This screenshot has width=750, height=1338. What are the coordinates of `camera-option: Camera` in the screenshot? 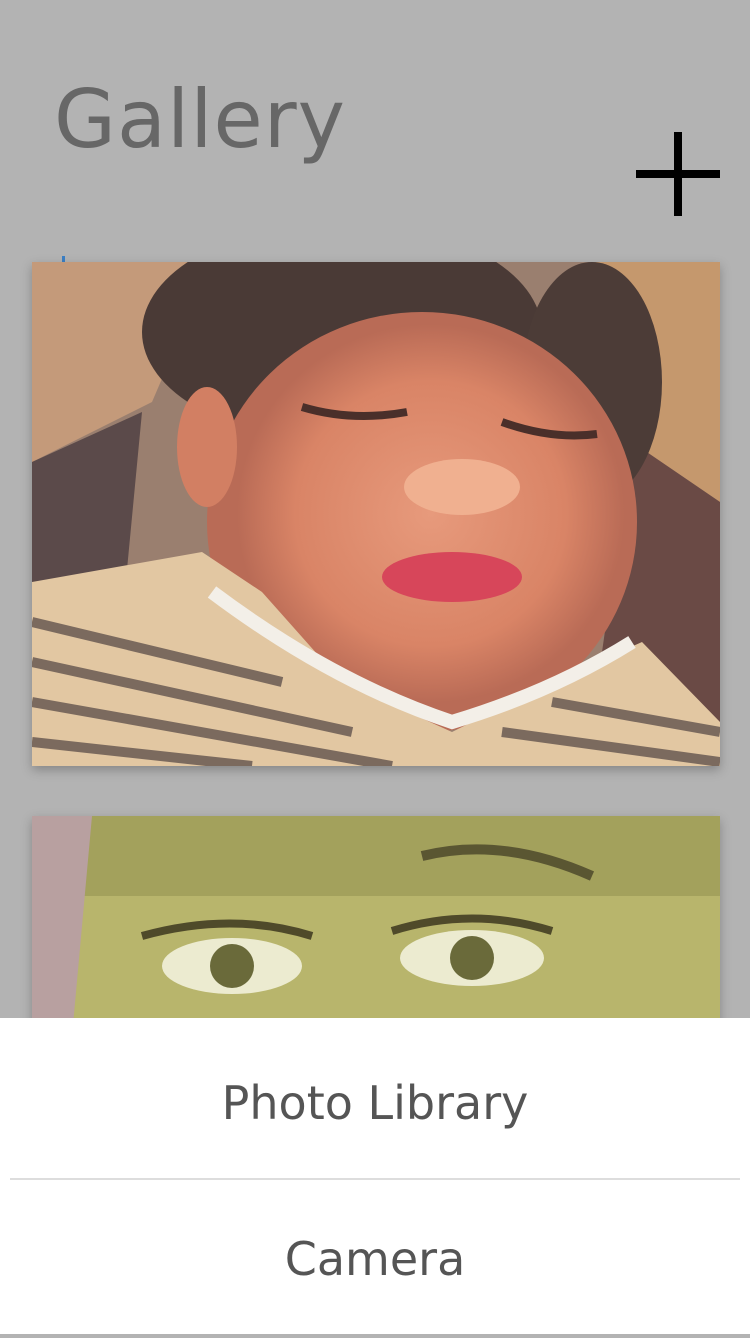 It's located at (375, 1259).